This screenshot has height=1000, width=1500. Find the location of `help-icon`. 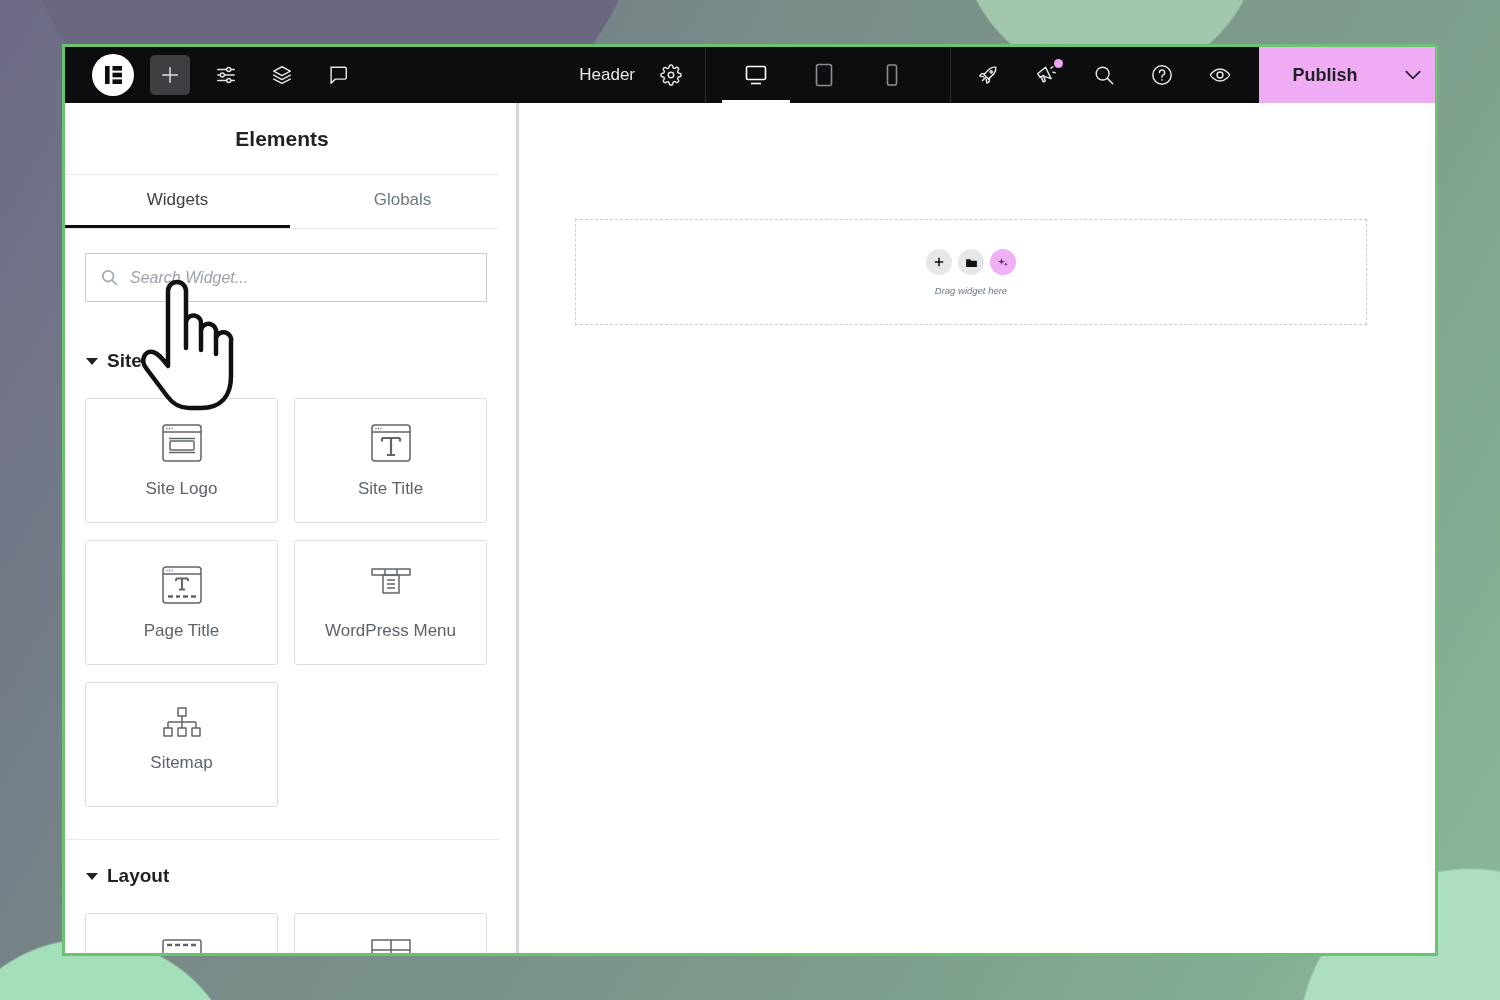

help-icon is located at coordinates (1162, 75).